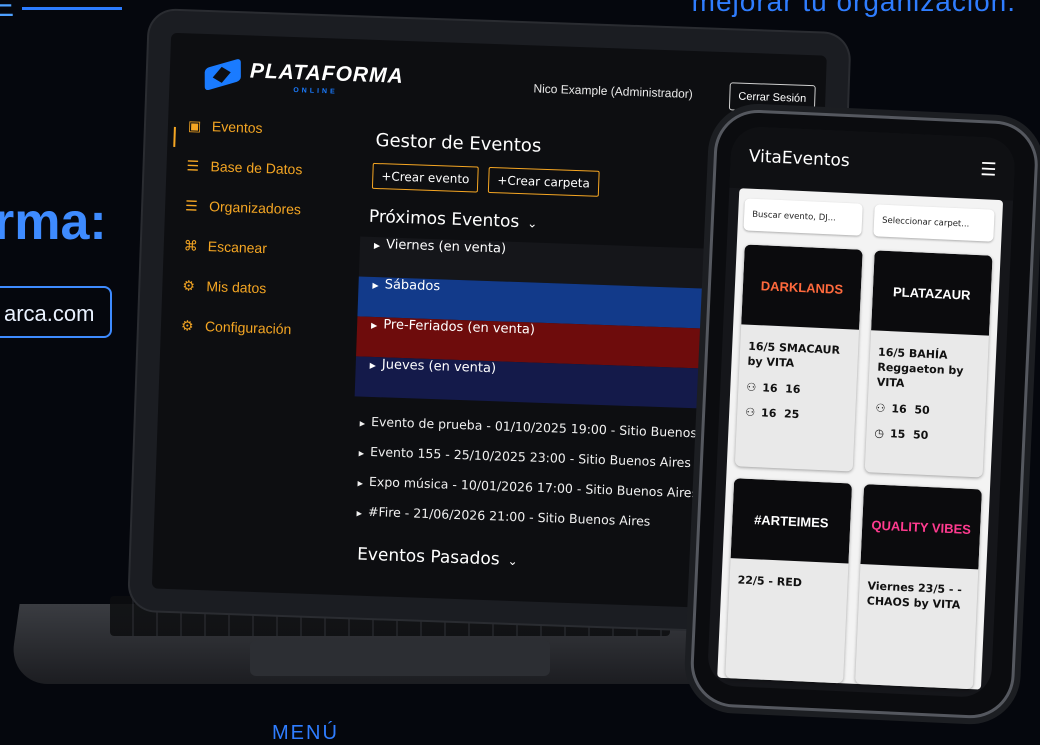 The image size is (1040, 745). I want to click on event-card-image: PLATAZAUR, so click(932, 293).